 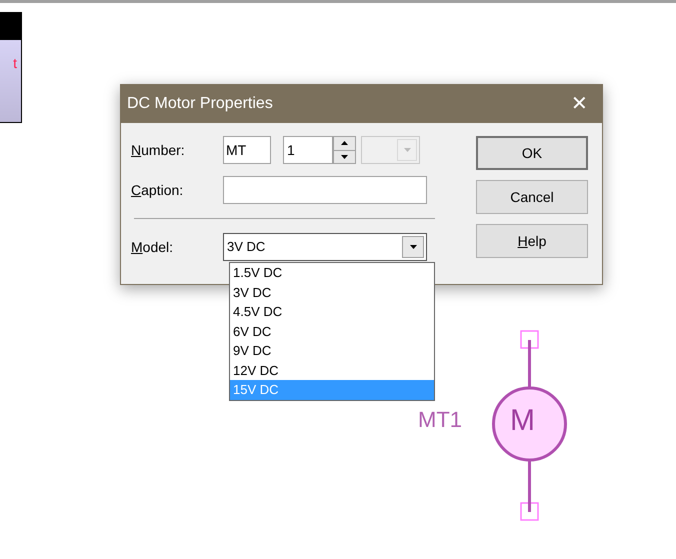 What do you see at coordinates (532, 241) in the screenshot?
I see `dialog-button: Help` at bounding box center [532, 241].